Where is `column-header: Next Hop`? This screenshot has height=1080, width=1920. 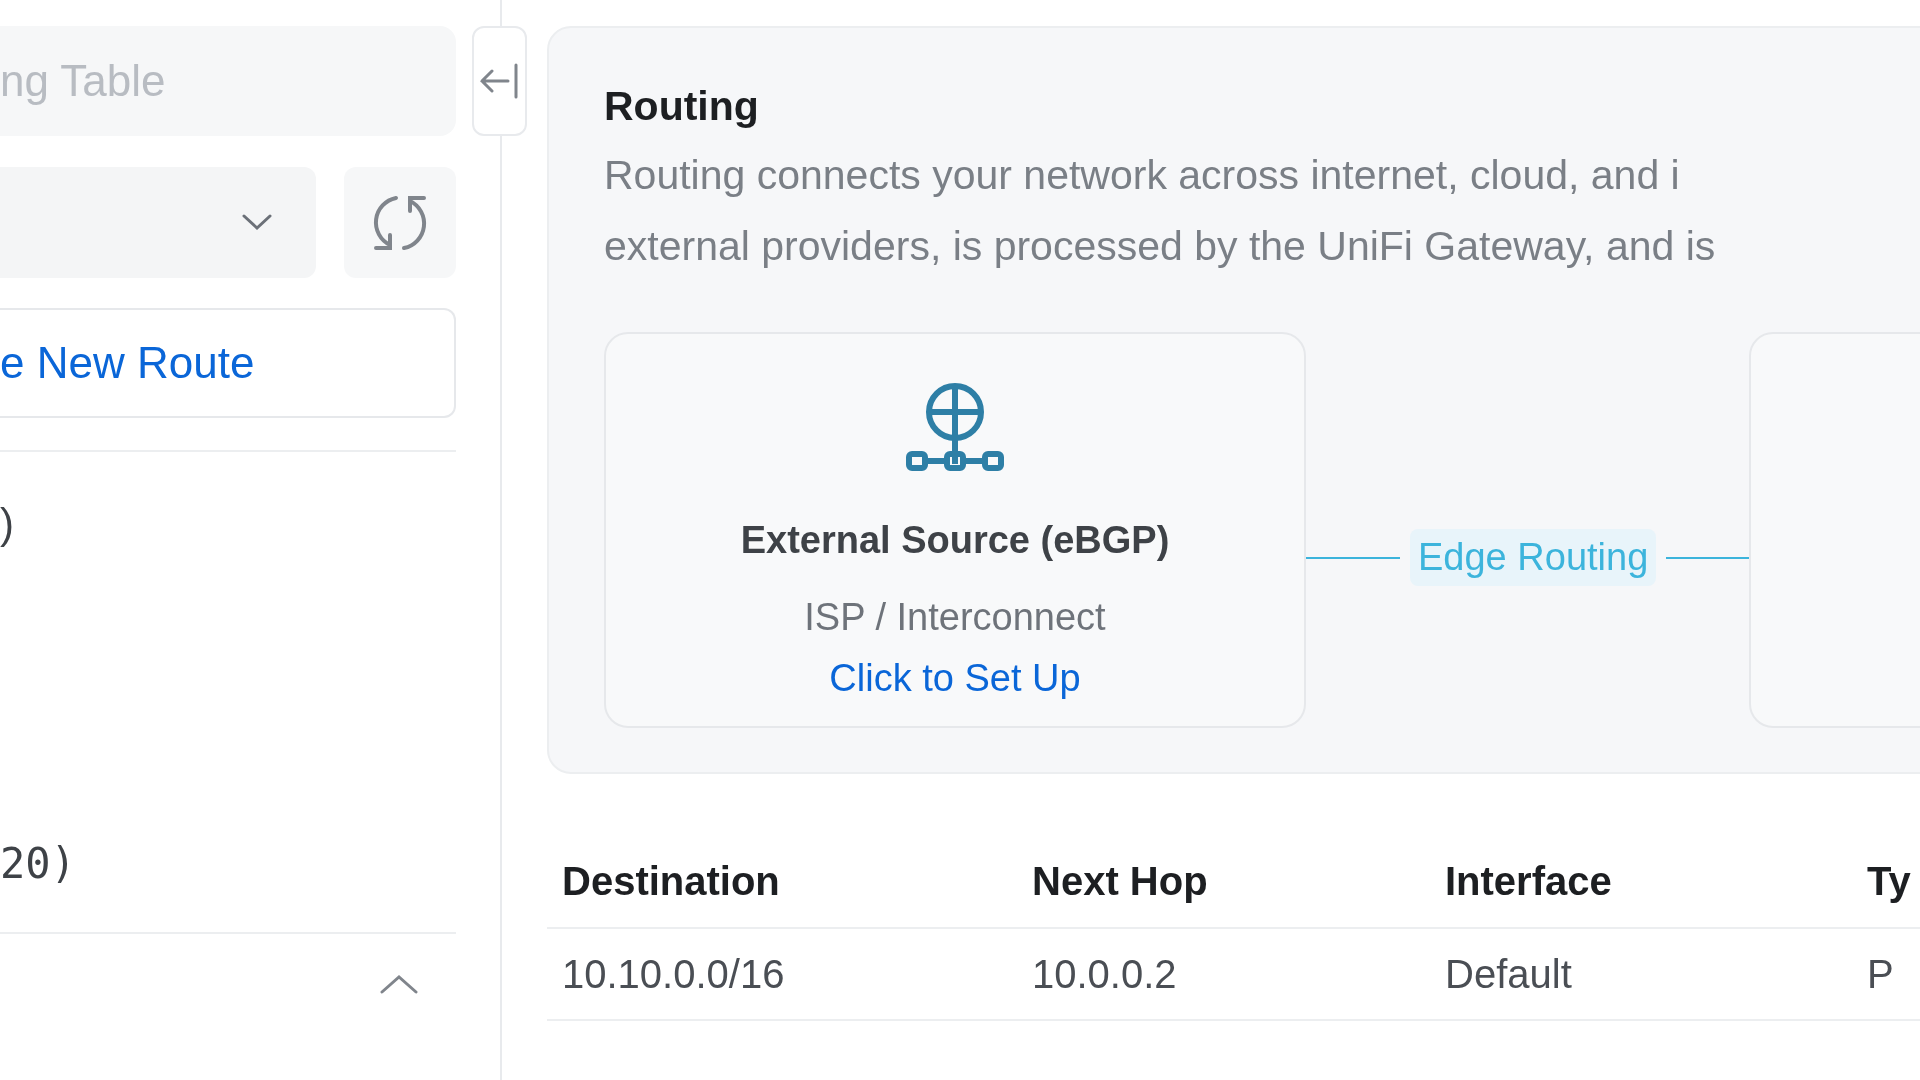
column-header: Next Hop is located at coordinates (1120, 881).